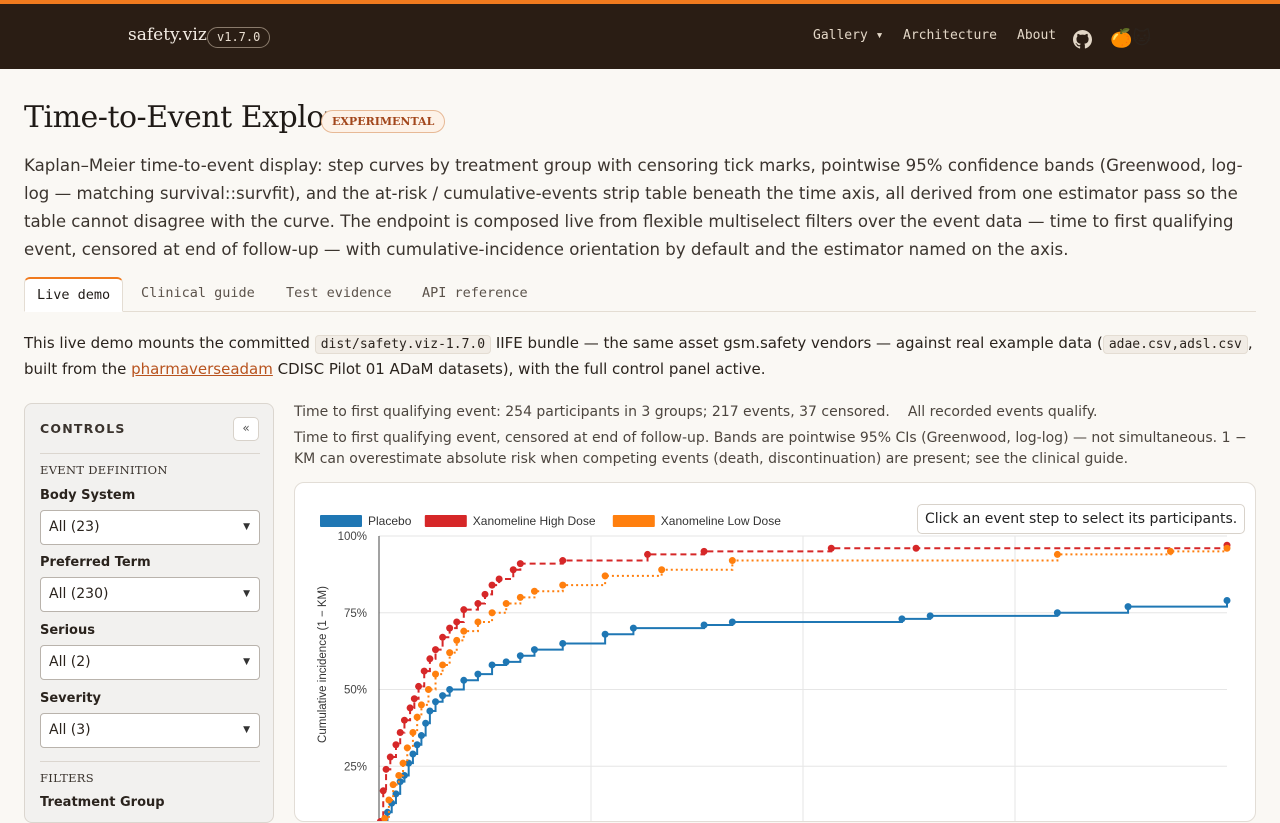 The height and width of the screenshot is (823, 1280). What do you see at coordinates (1002, 412) in the screenshot?
I see `summary-qualify: All recorded events qualify.` at bounding box center [1002, 412].